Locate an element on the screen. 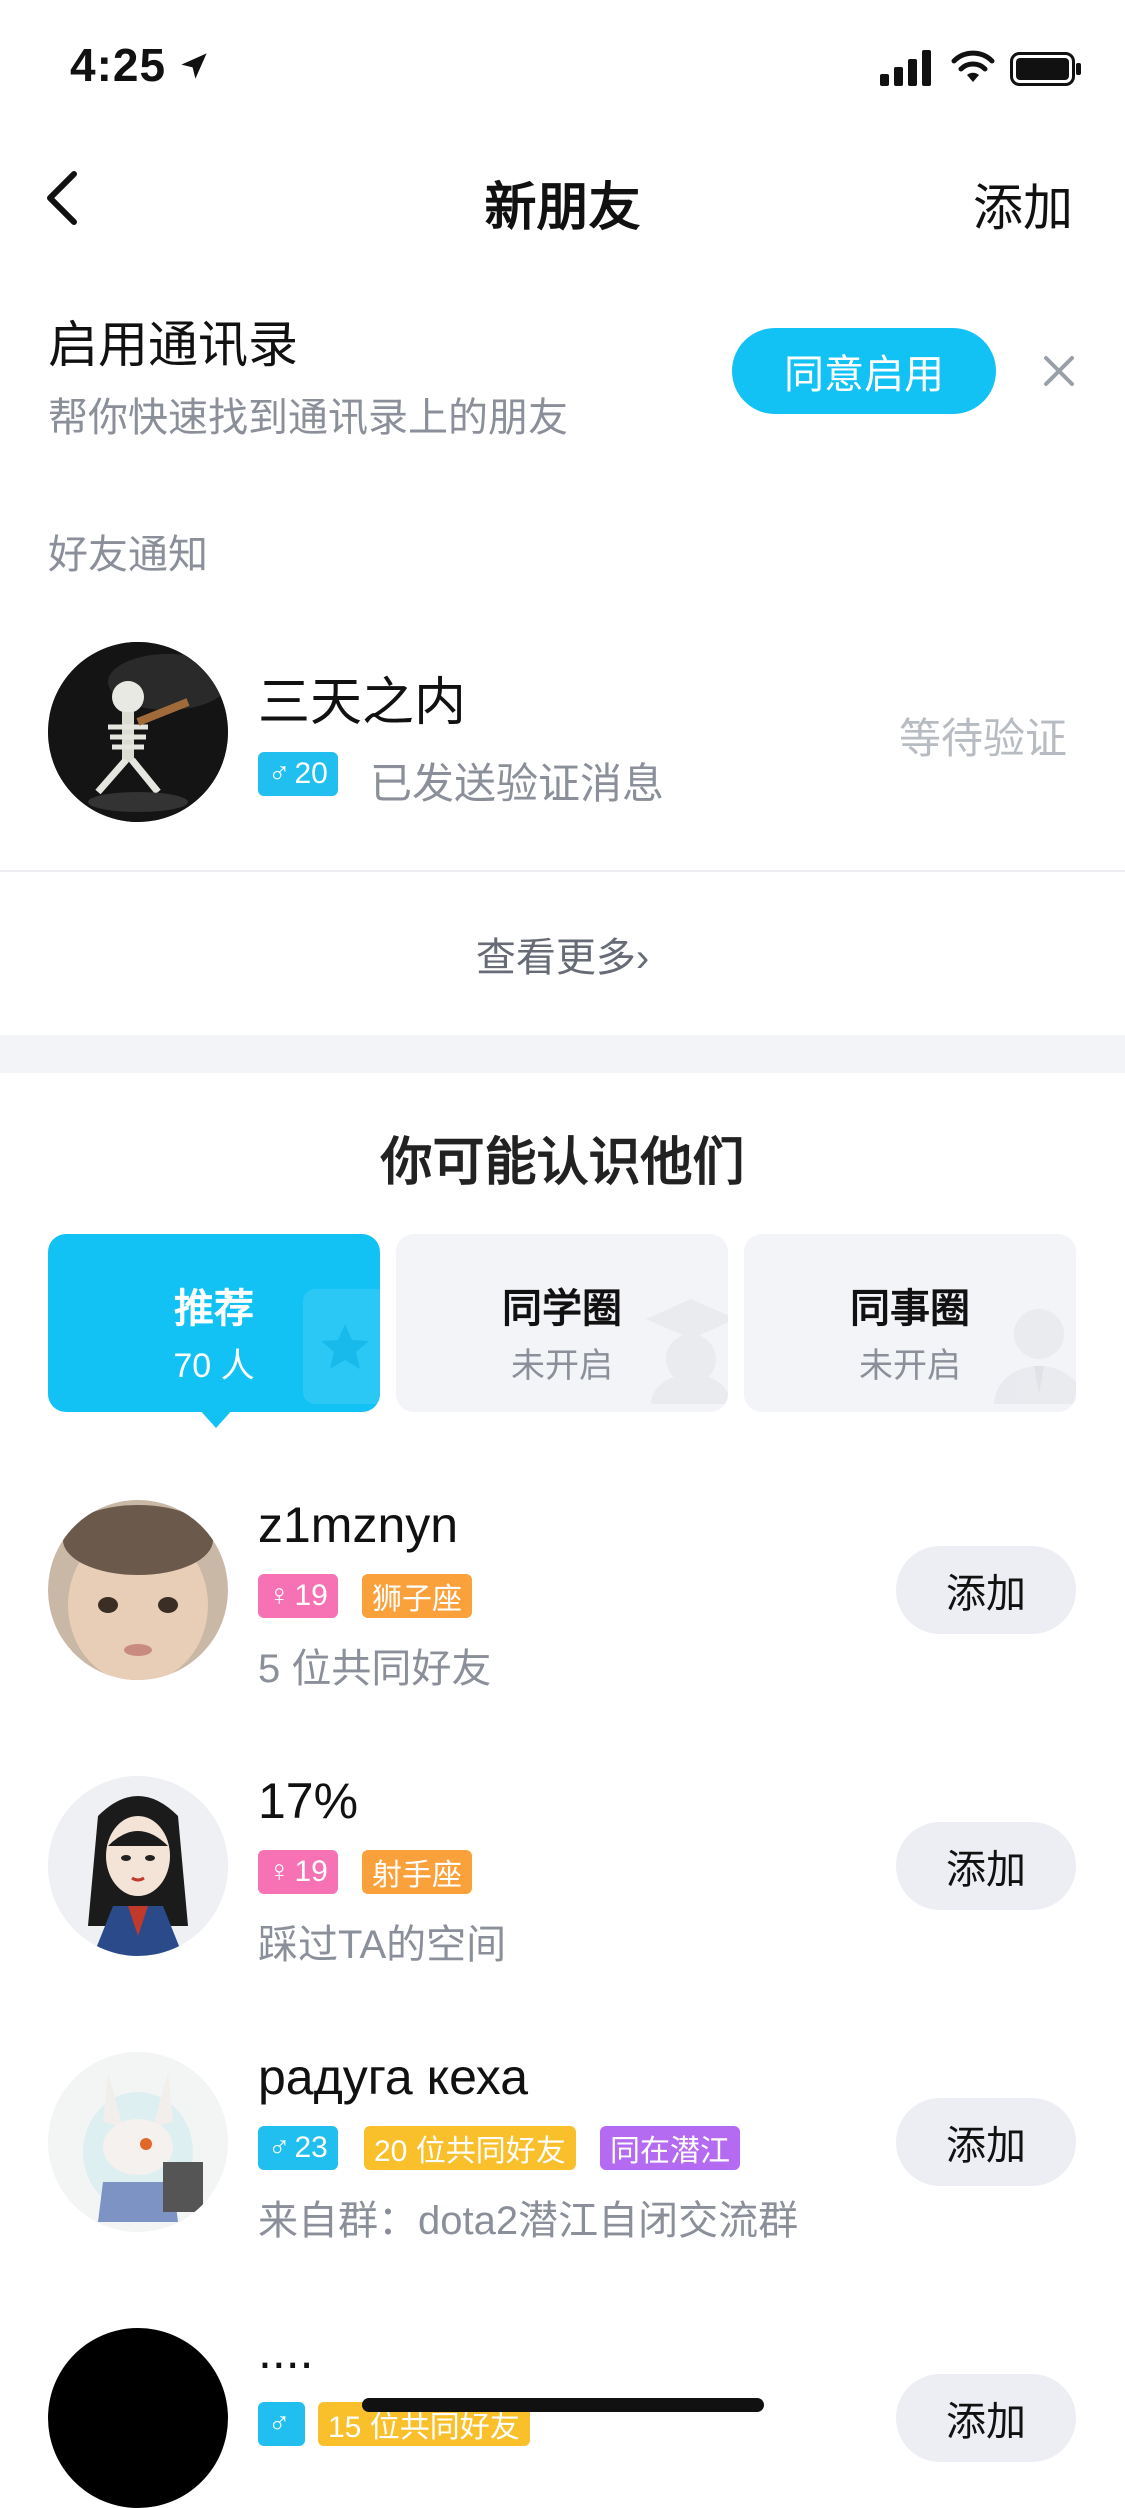 Image resolution: width=1125 pixels, height=2508 pixels. signal-icon is located at coordinates (905, 68).